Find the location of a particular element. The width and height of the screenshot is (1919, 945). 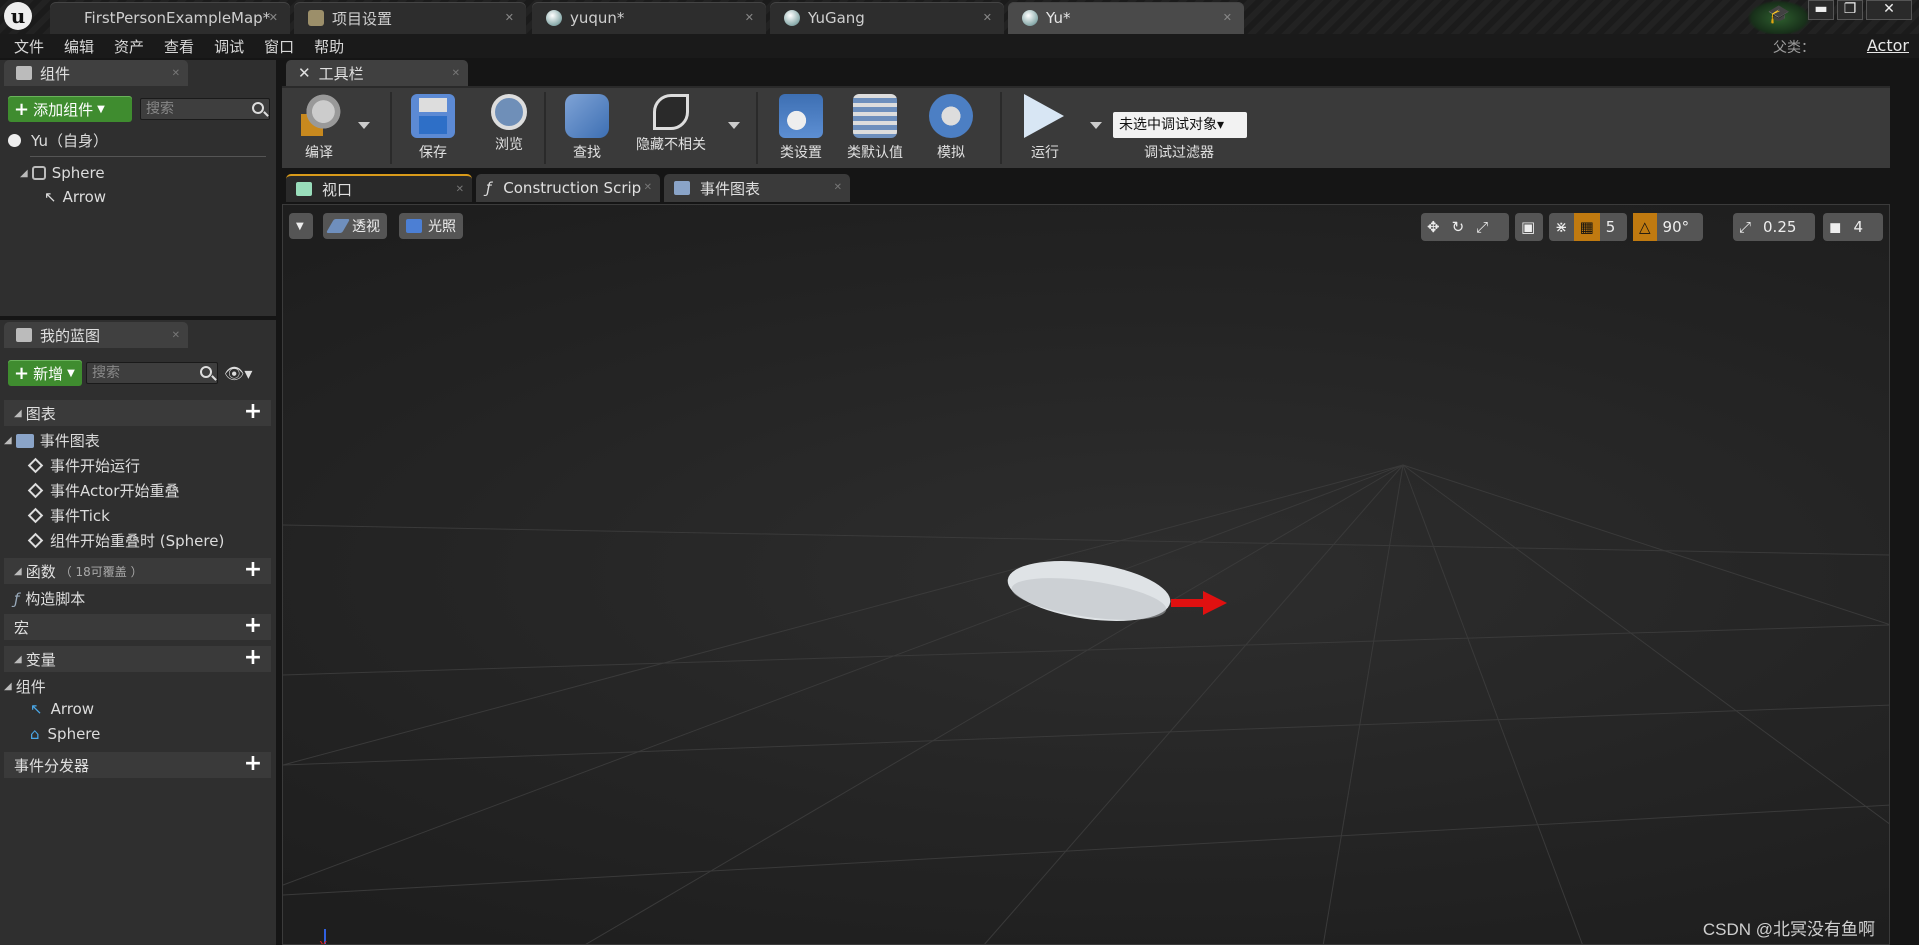

tab-event-graph: 事件图表 ✕ is located at coordinates (757, 188).